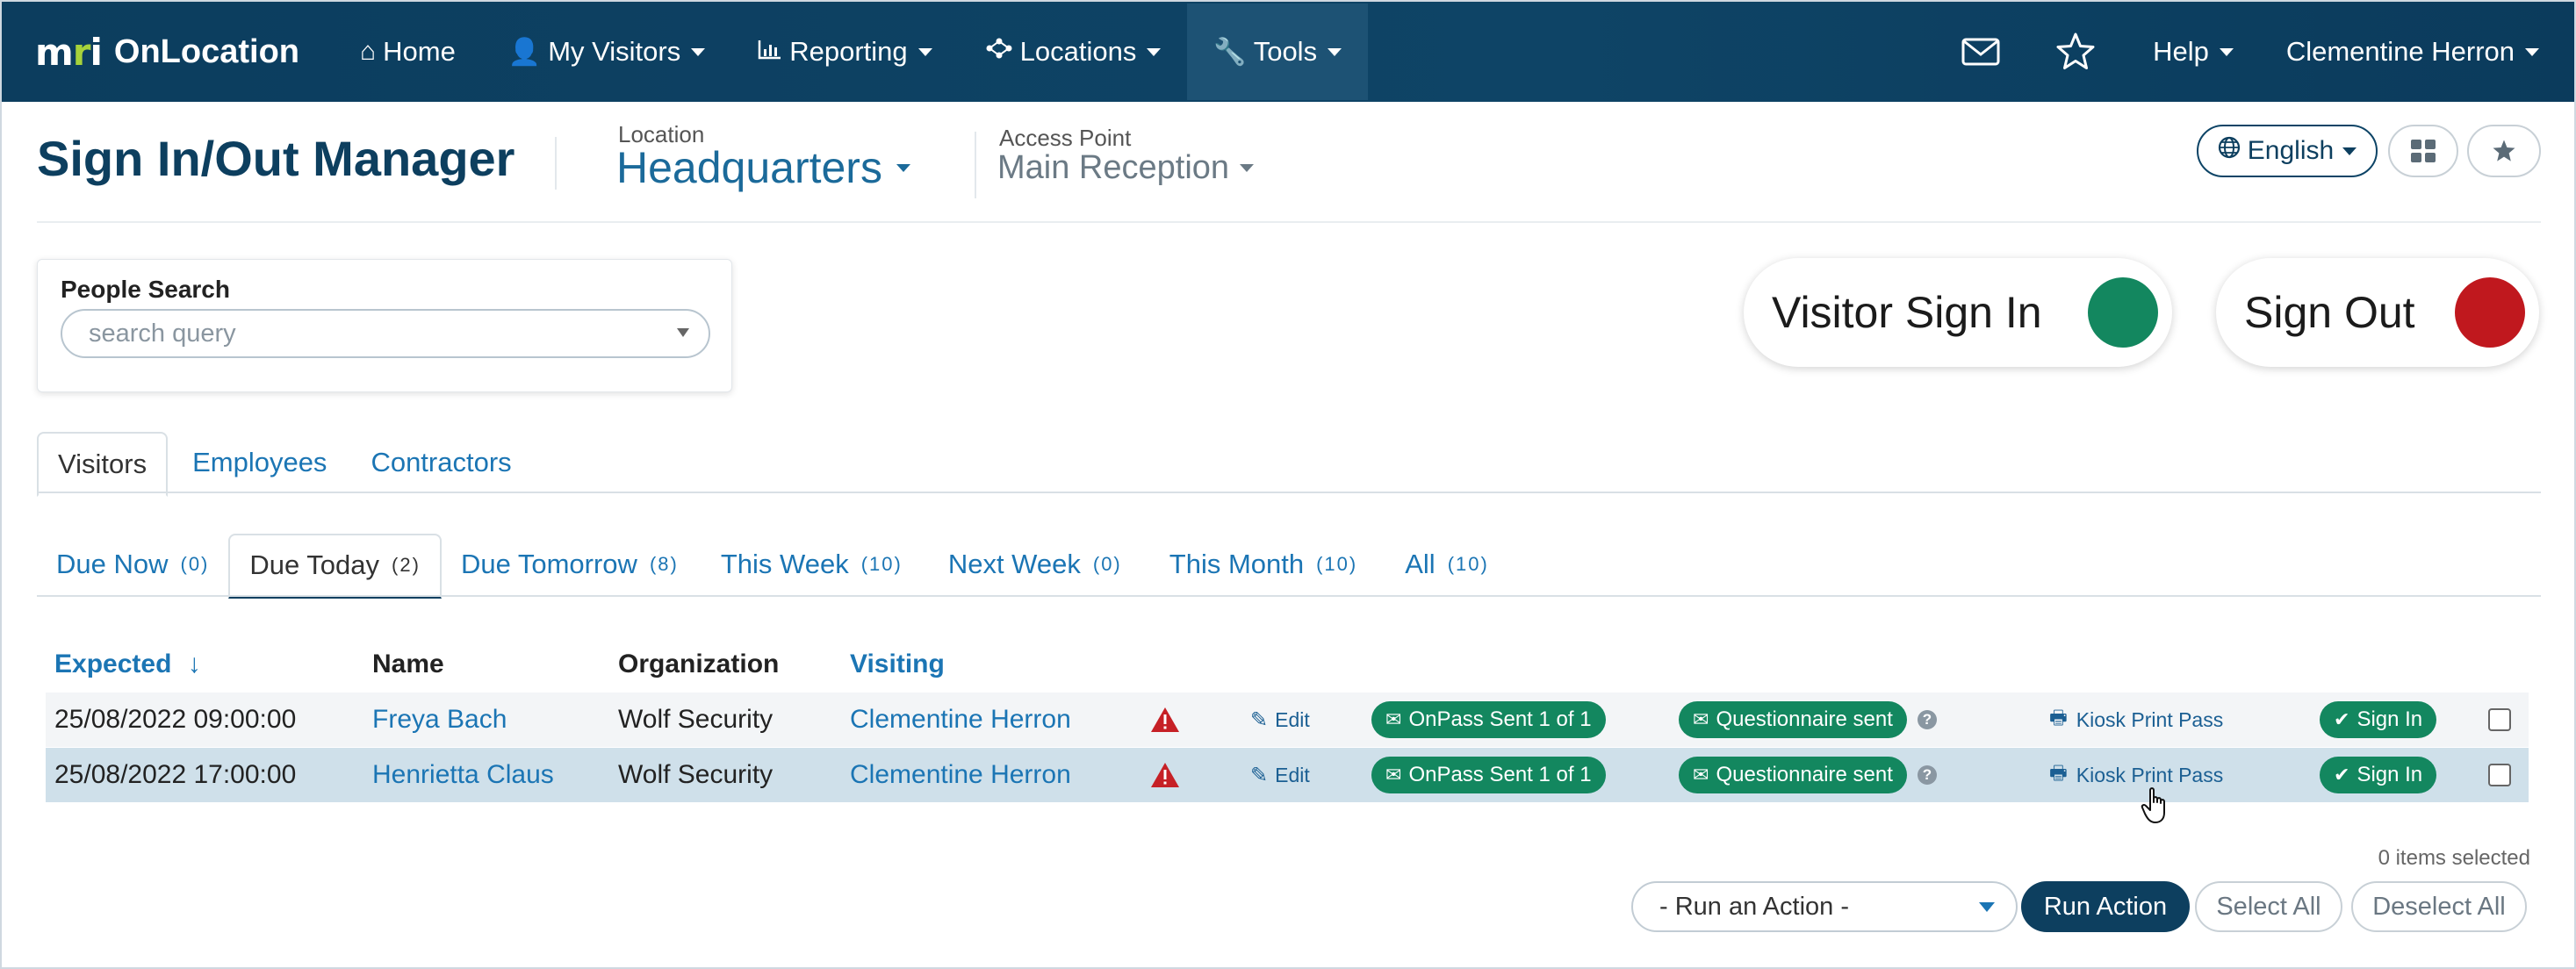 Image resolution: width=2576 pixels, height=969 pixels. Describe the element at coordinates (2105, 906) in the screenshot. I see `run-action-button: Run Action` at that location.